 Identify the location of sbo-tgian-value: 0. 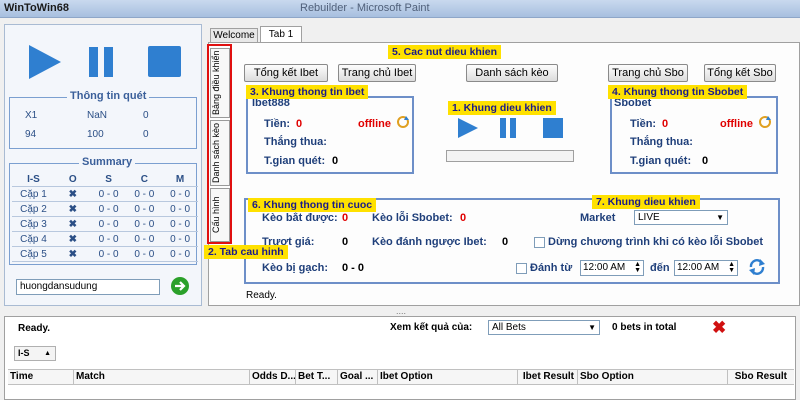
(705, 161).